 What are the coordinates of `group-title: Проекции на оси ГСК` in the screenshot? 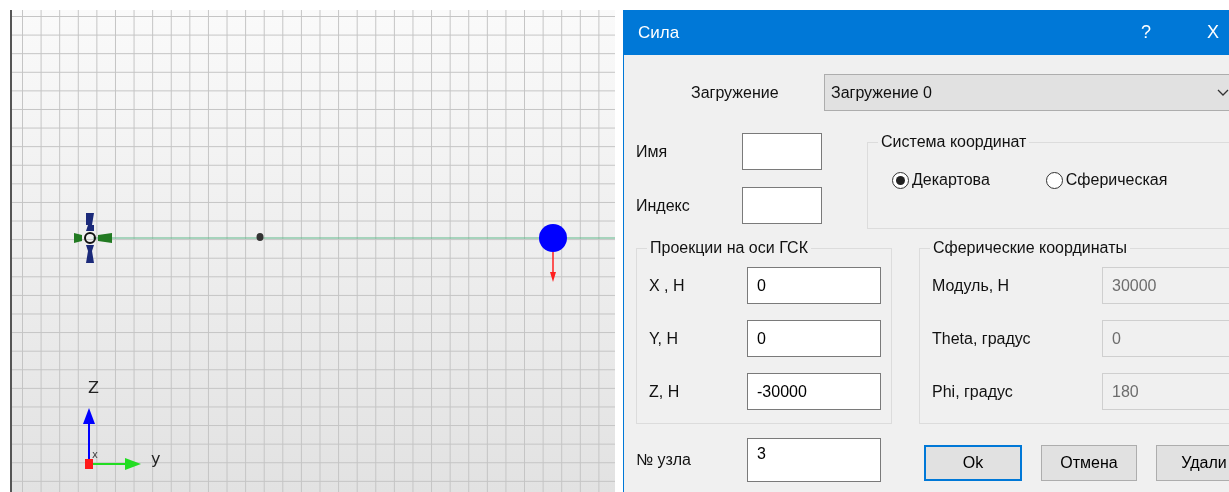 It's located at (729, 248).